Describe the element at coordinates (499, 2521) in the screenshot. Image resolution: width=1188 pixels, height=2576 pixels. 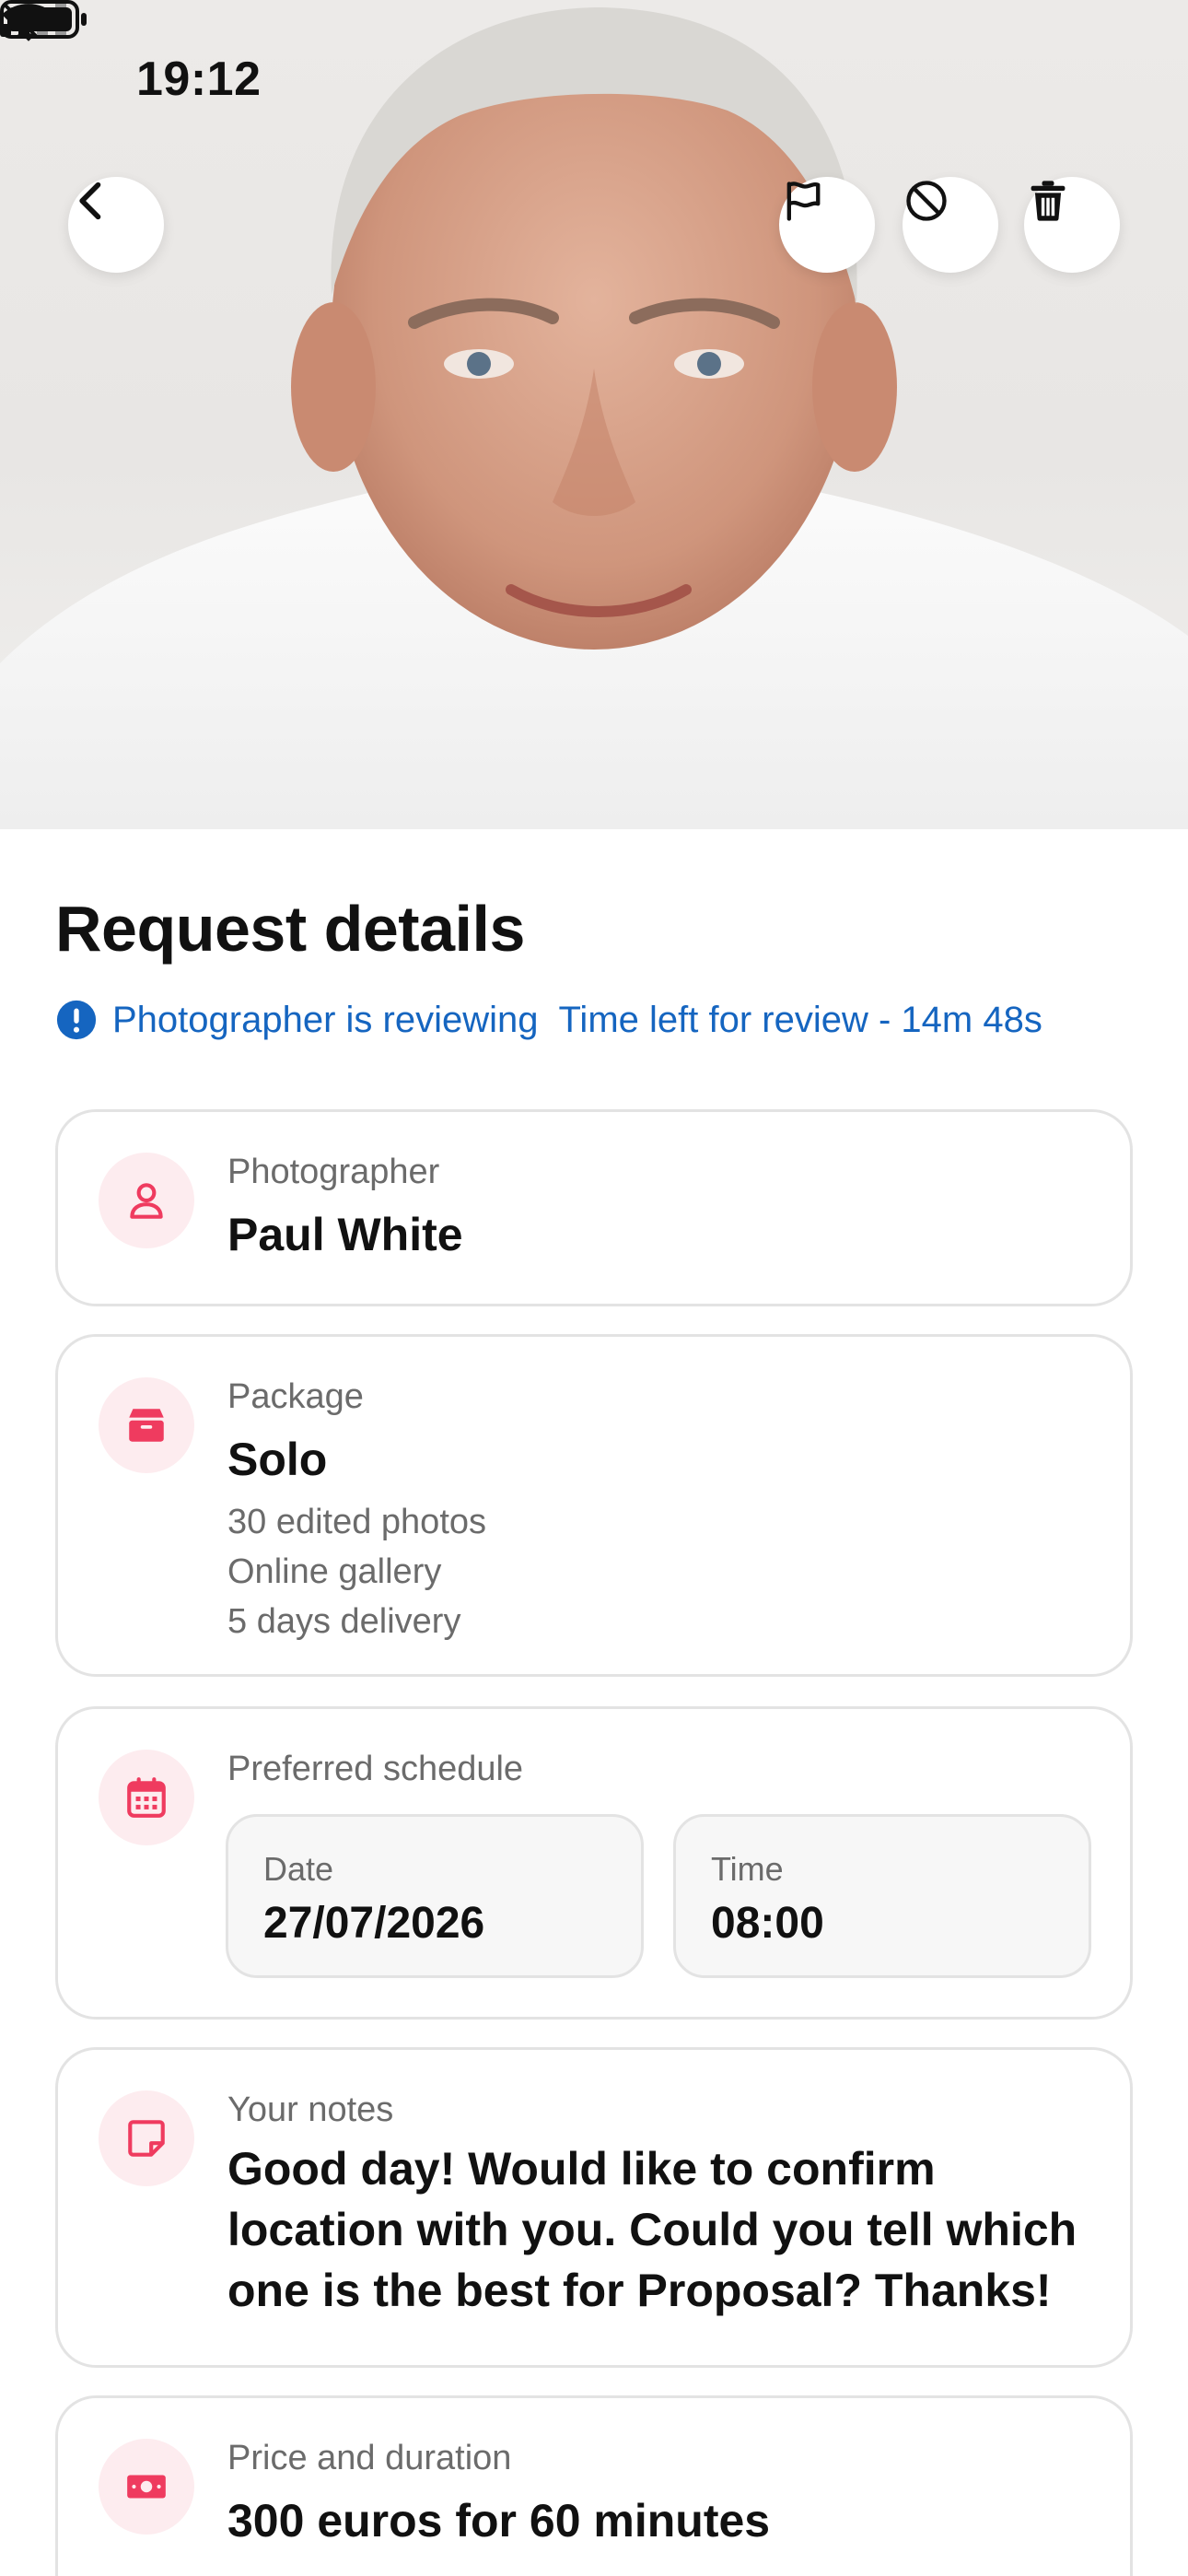
I see `price-value: 300 euros for 60 minutes` at that location.